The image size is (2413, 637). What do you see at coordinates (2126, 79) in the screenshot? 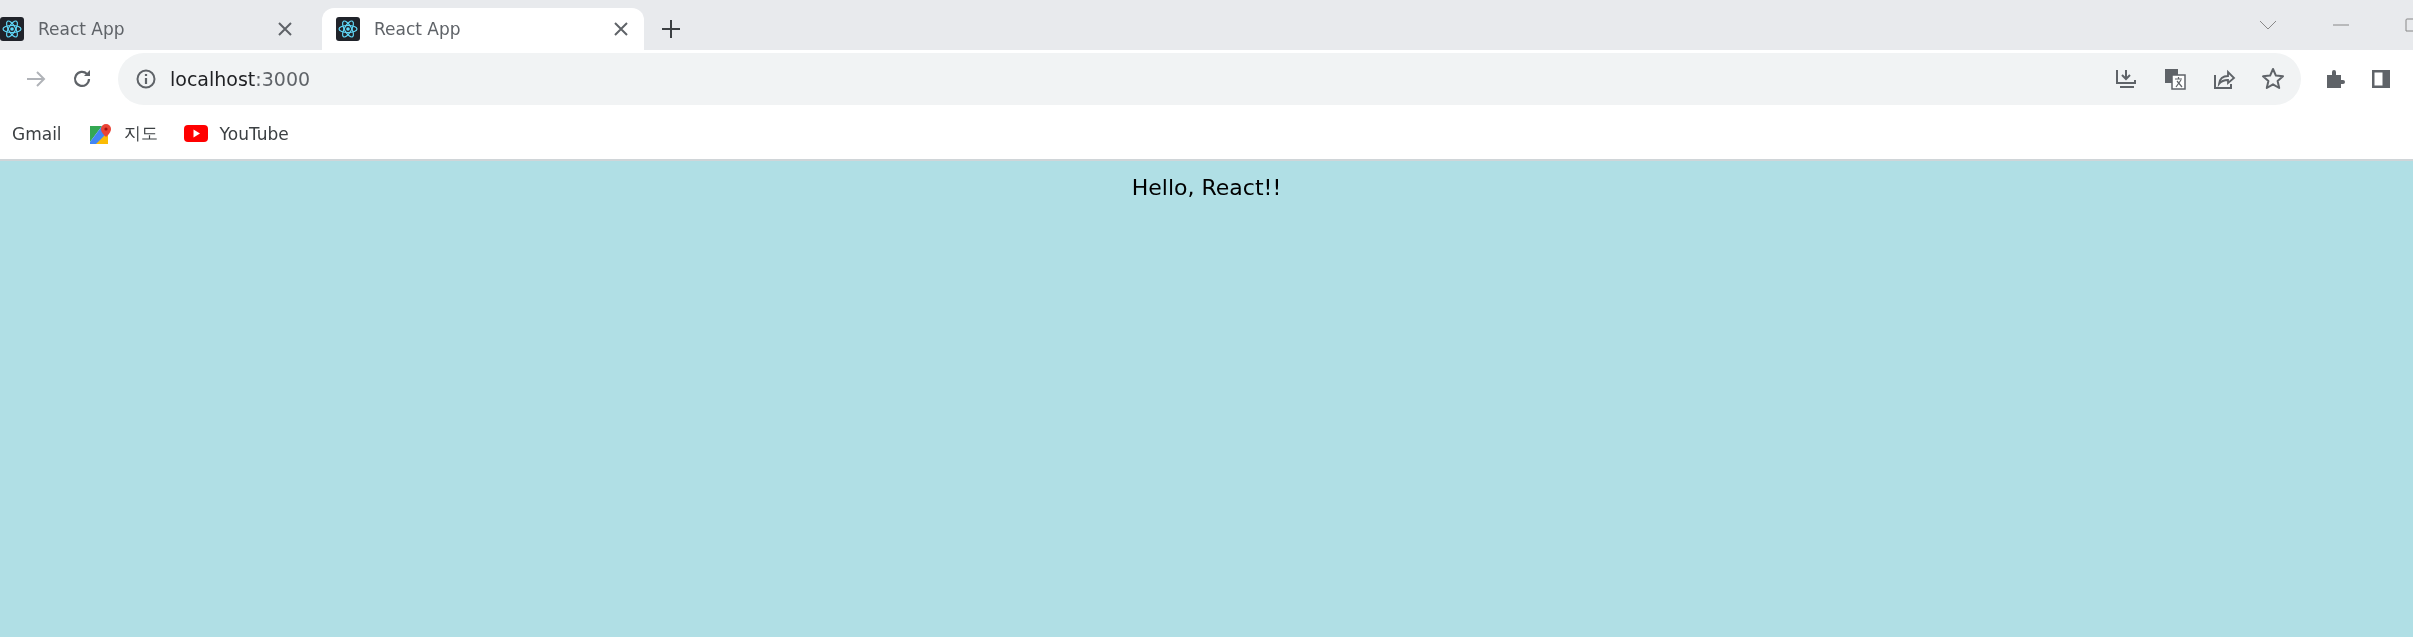
I see `install-icon` at bounding box center [2126, 79].